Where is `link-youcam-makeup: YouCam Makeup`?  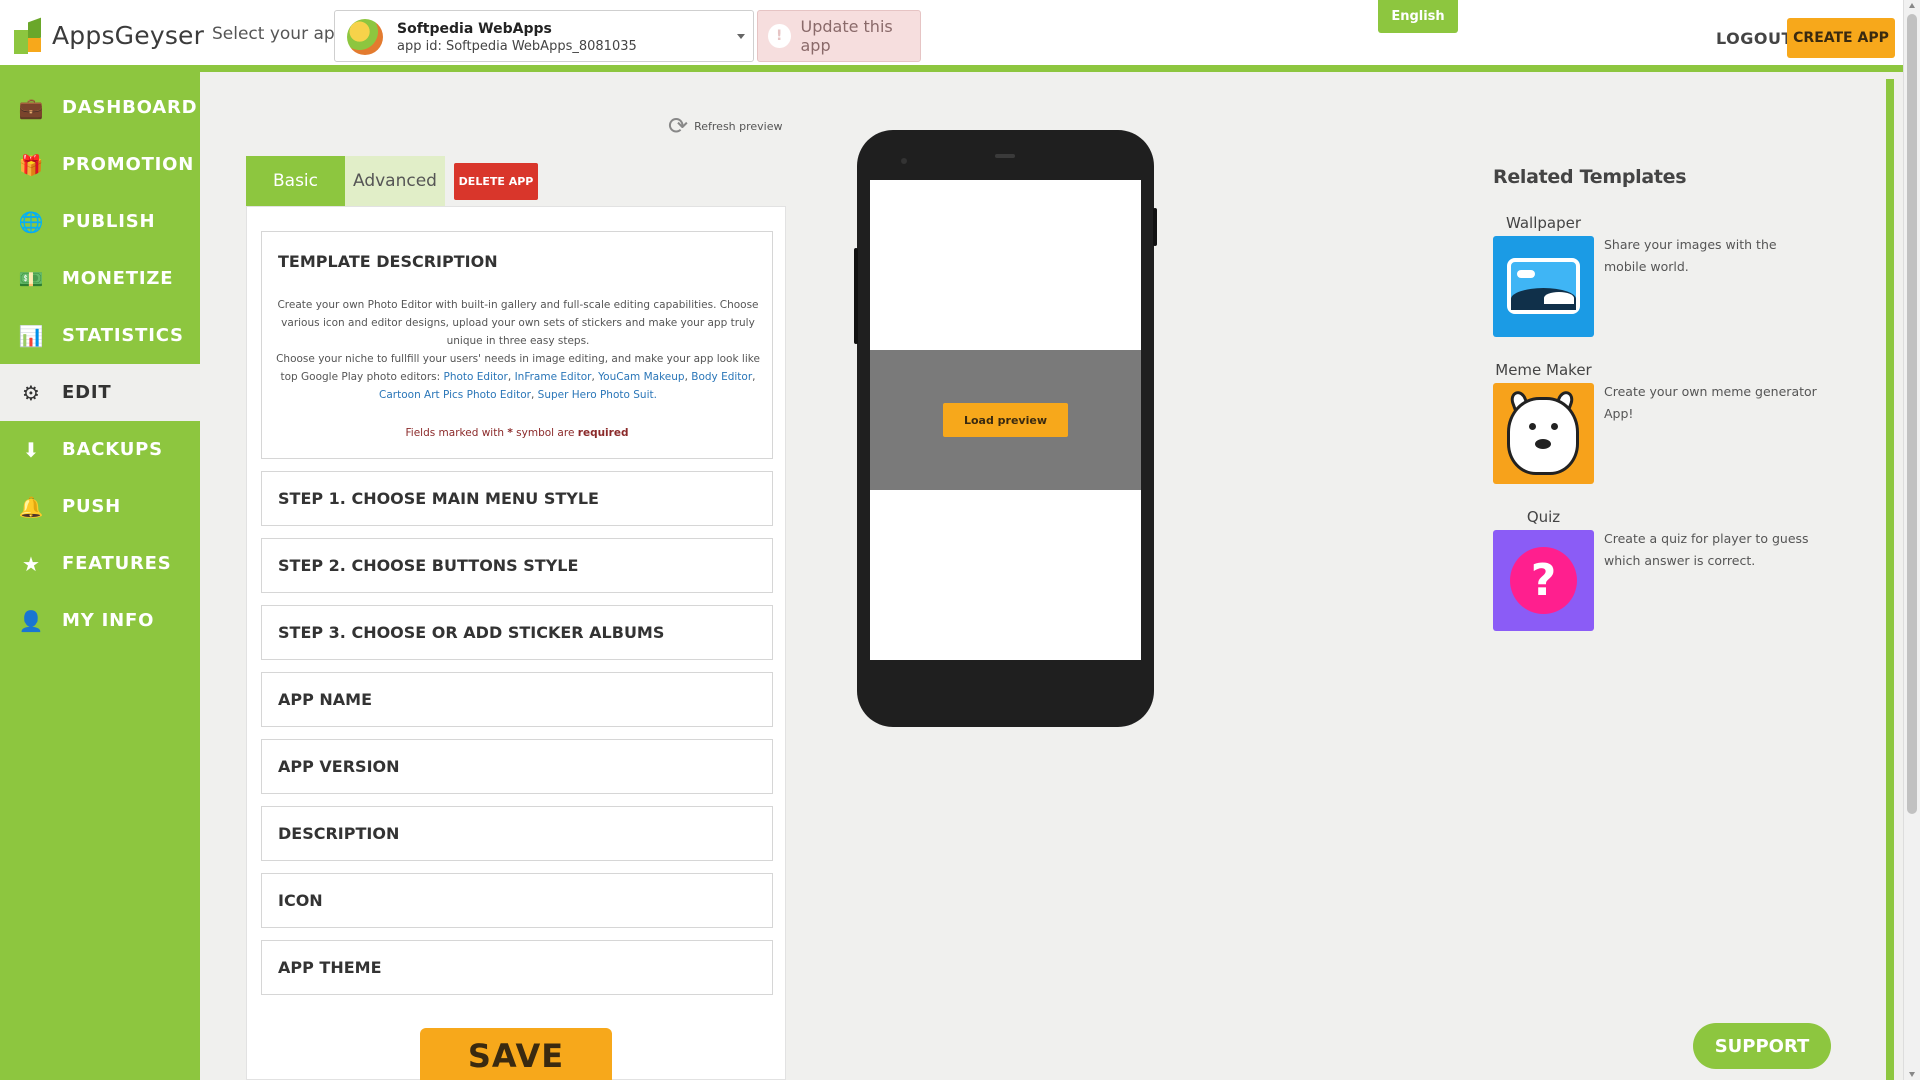
link-youcam-makeup: YouCam Makeup is located at coordinates (641, 377).